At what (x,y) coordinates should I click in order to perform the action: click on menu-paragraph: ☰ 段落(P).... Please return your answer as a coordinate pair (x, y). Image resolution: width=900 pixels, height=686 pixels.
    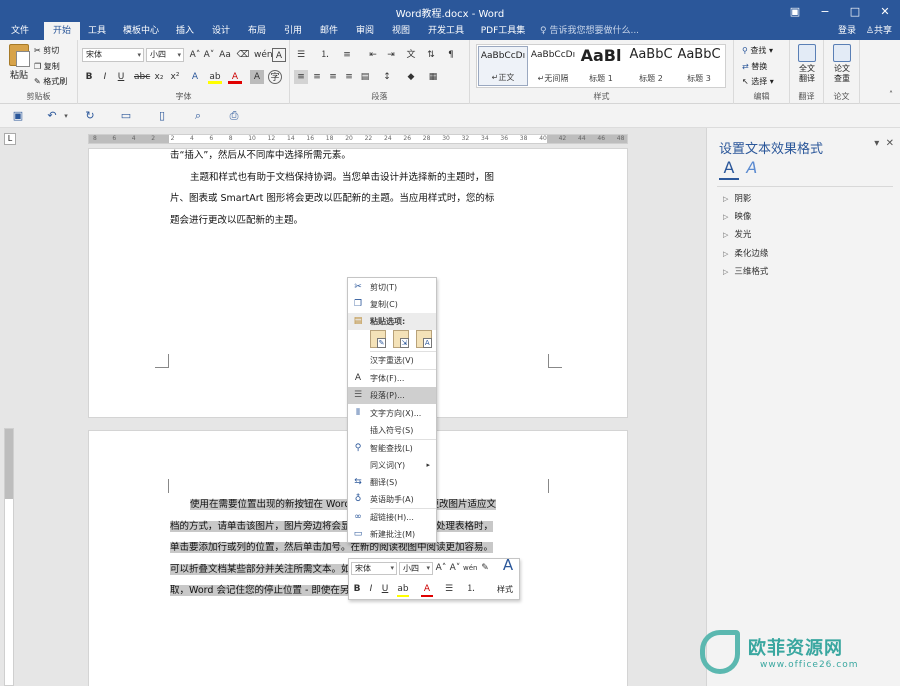
    Looking at the image, I should click on (392, 395).